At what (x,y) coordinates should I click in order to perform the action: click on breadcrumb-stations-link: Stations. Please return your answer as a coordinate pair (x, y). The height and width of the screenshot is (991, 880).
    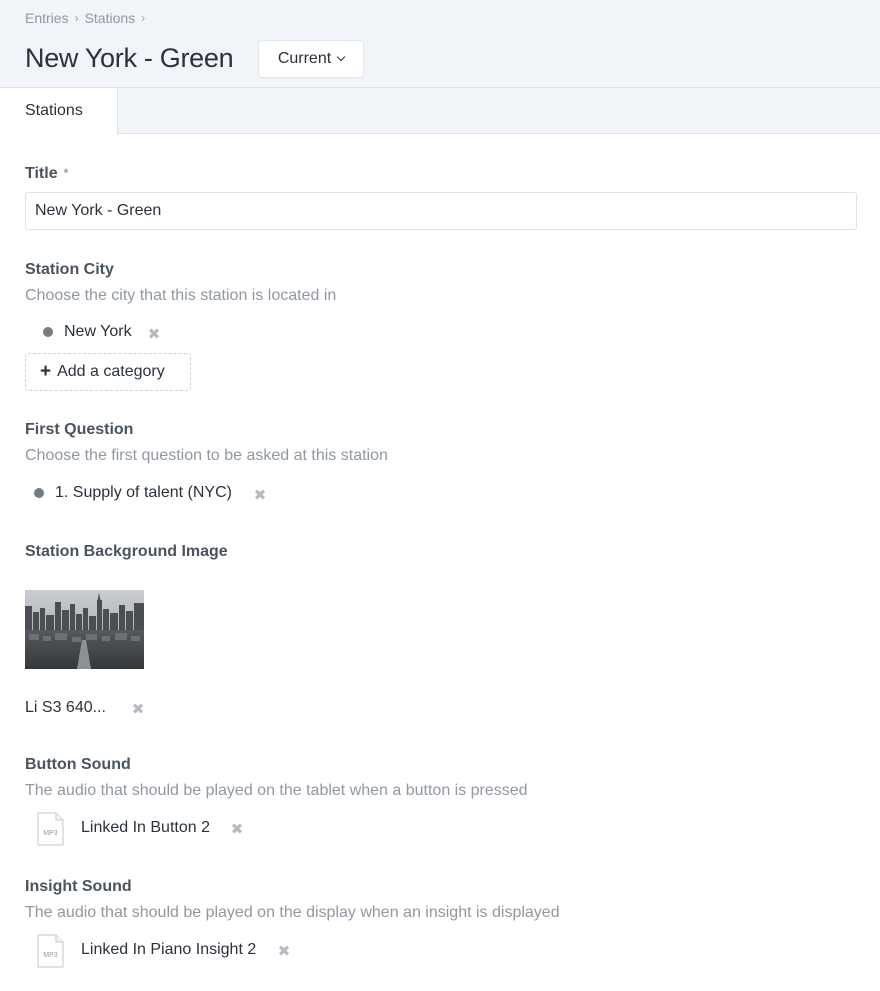
    Looking at the image, I should click on (110, 18).